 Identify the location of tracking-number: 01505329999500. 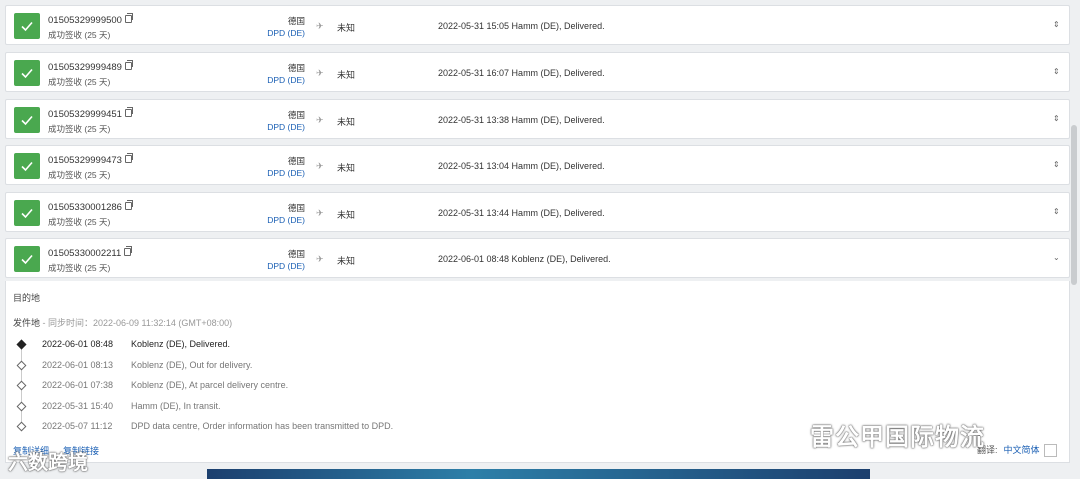
(90, 19).